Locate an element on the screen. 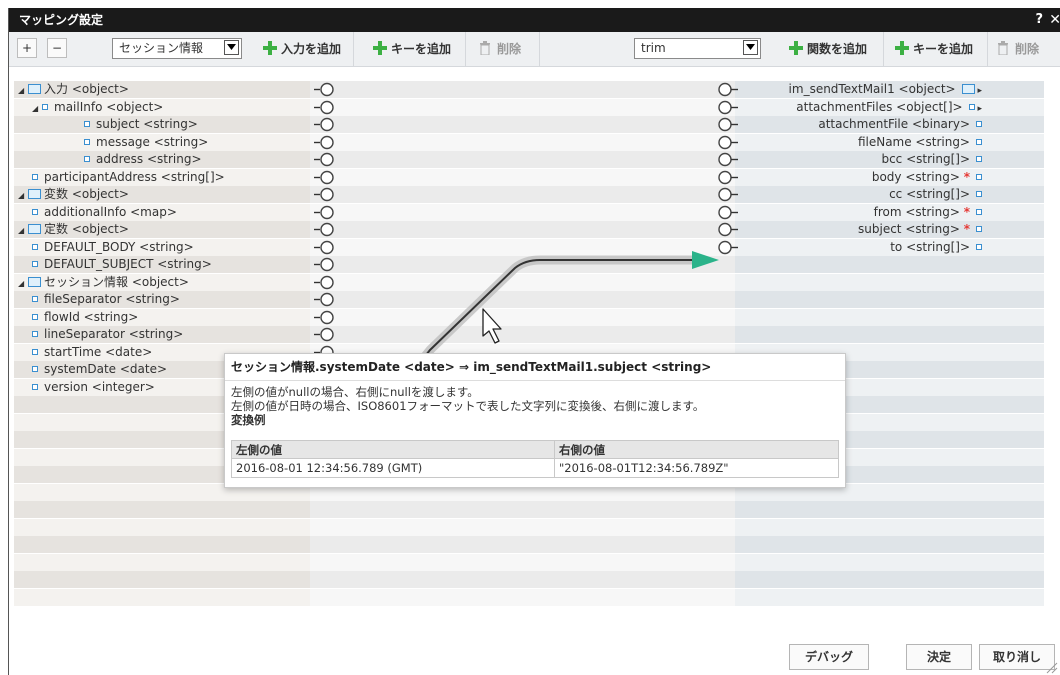 This screenshot has width=1060, height=675. left-tree-node: DEFAULT_BODY <string> is located at coordinates (113, 247).